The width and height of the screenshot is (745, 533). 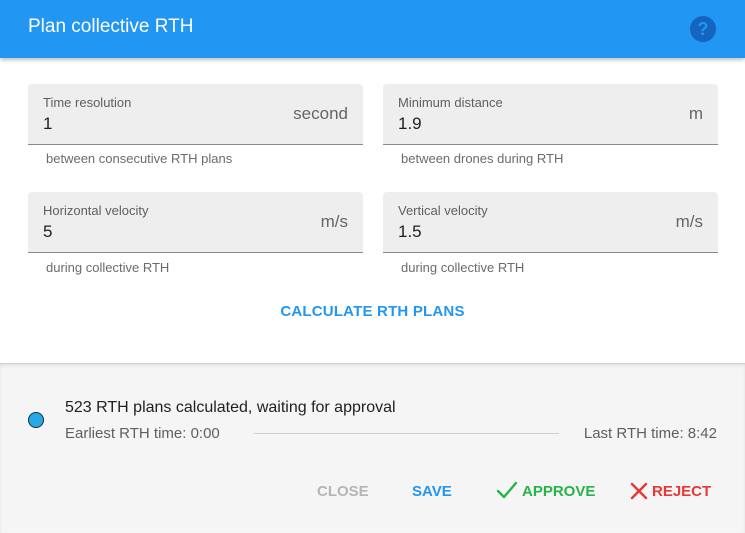 What do you see at coordinates (320, 113) in the screenshot?
I see `field-unit: second` at bounding box center [320, 113].